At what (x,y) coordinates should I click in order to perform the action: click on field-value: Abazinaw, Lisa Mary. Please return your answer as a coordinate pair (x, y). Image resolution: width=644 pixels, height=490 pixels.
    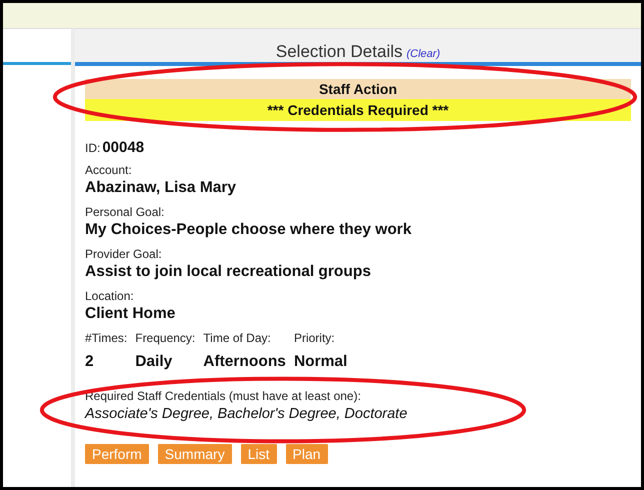
    Looking at the image, I should click on (161, 188).